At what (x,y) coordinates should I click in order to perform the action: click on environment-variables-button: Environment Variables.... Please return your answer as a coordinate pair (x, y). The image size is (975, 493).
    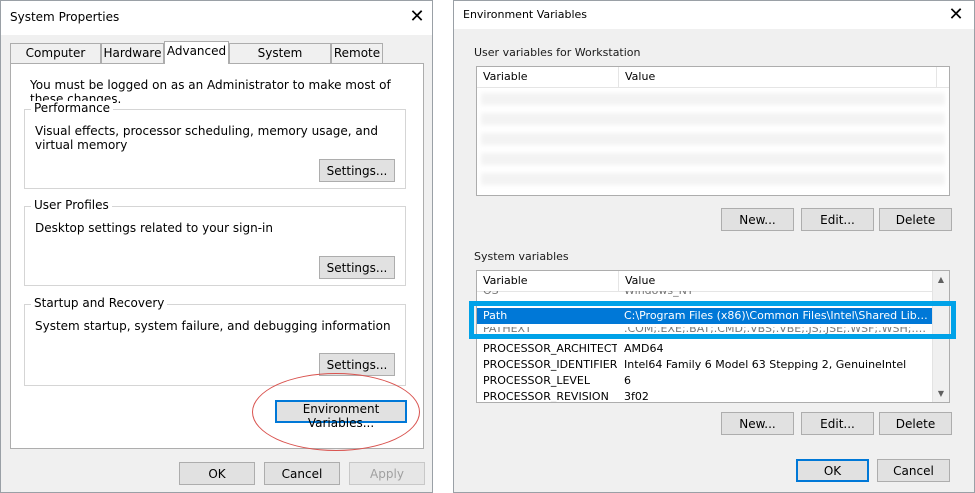
    Looking at the image, I should click on (341, 415).